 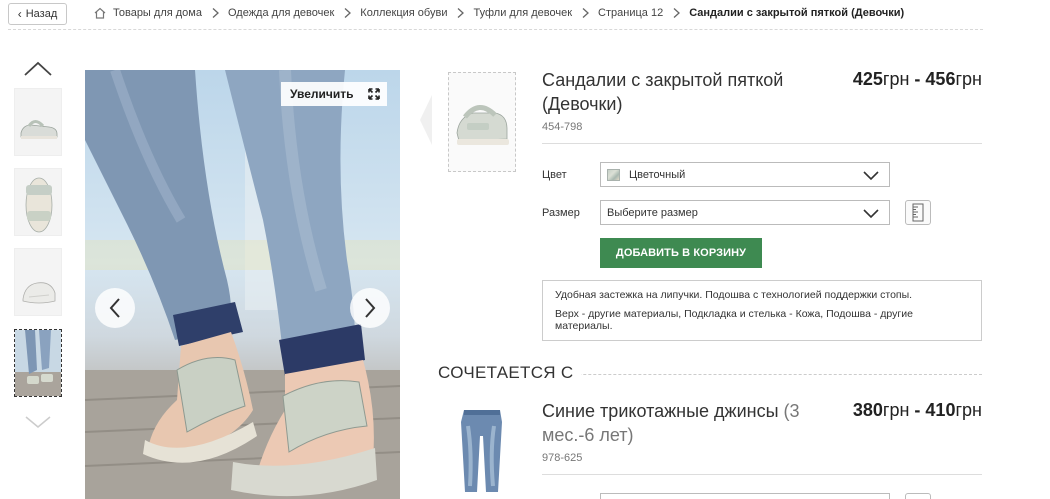 What do you see at coordinates (681, 253) in the screenshot?
I see `add-to-cart-button: ДОБАВИТЬ В КОРЗИНУ` at bounding box center [681, 253].